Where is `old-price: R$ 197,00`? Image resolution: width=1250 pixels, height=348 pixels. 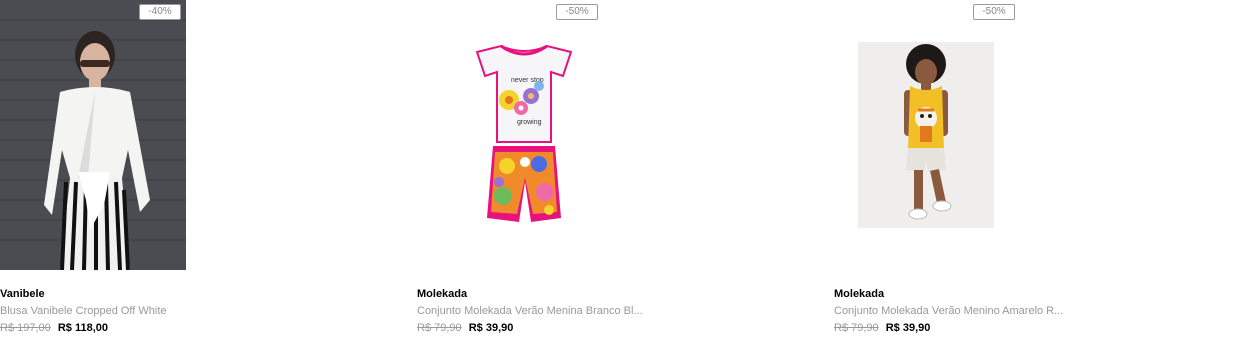 old-price: R$ 197,00 is located at coordinates (25, 328).